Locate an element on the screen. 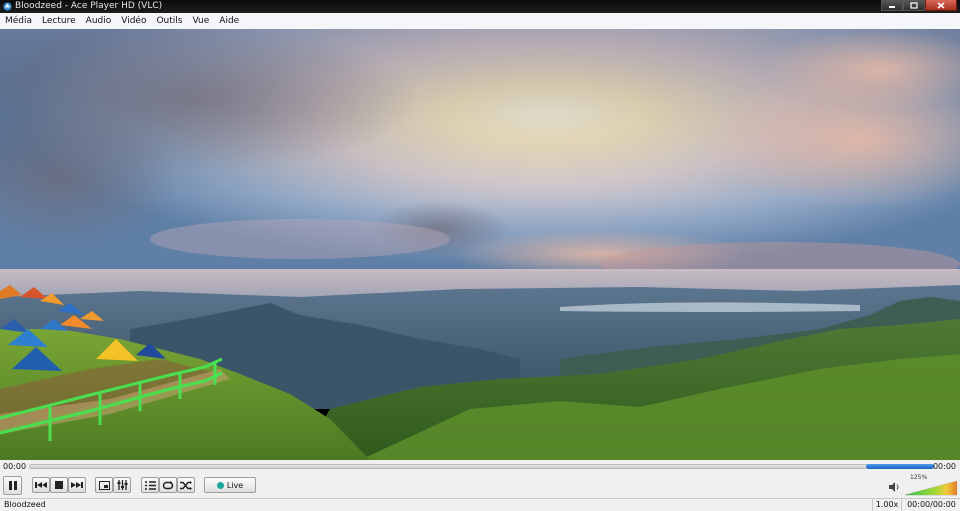 The image size is (960, 511). seek-row: 00:00 00:00 is located at coordinates (480, 466).